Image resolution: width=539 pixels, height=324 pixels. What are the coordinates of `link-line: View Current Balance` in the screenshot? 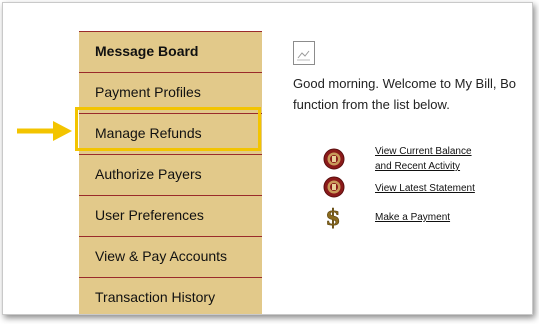 It's located at (423, 151).